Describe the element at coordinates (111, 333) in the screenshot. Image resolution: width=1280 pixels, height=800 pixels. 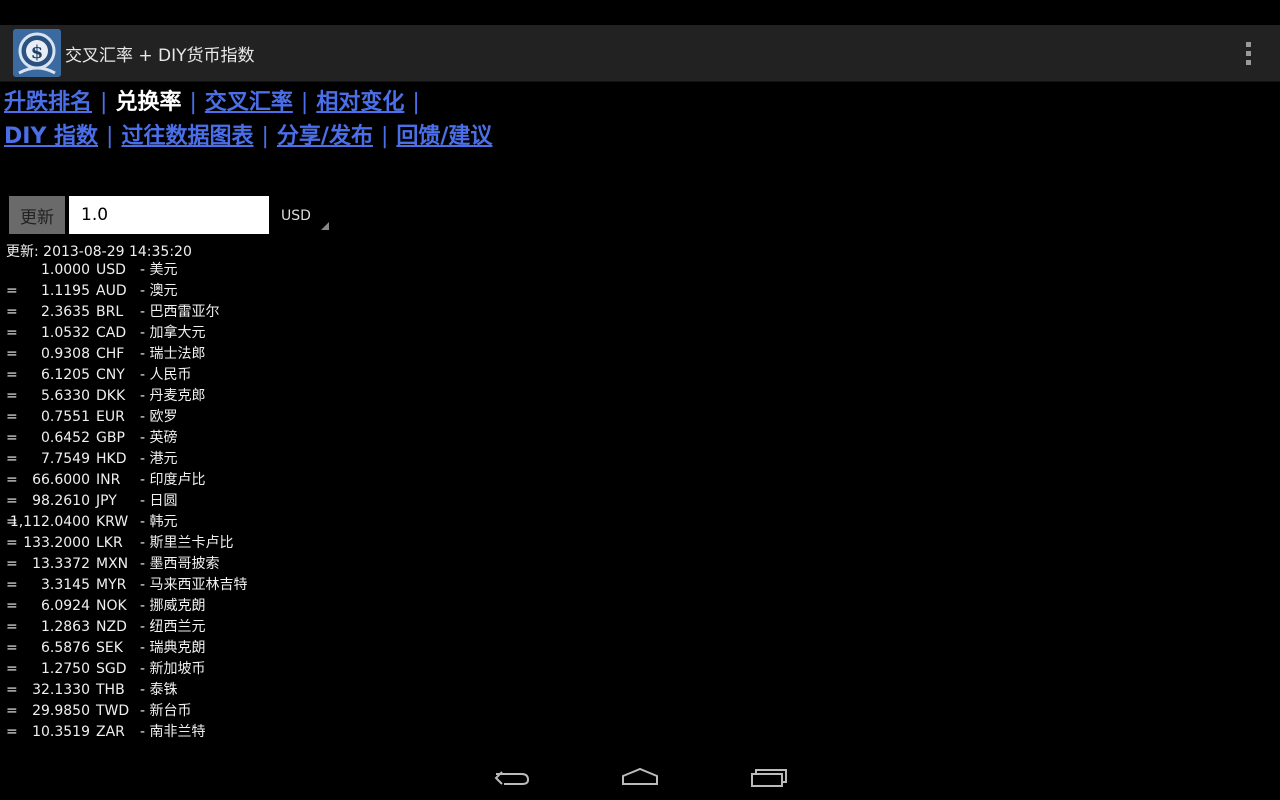
I see `rate-code: CAD` at that location.